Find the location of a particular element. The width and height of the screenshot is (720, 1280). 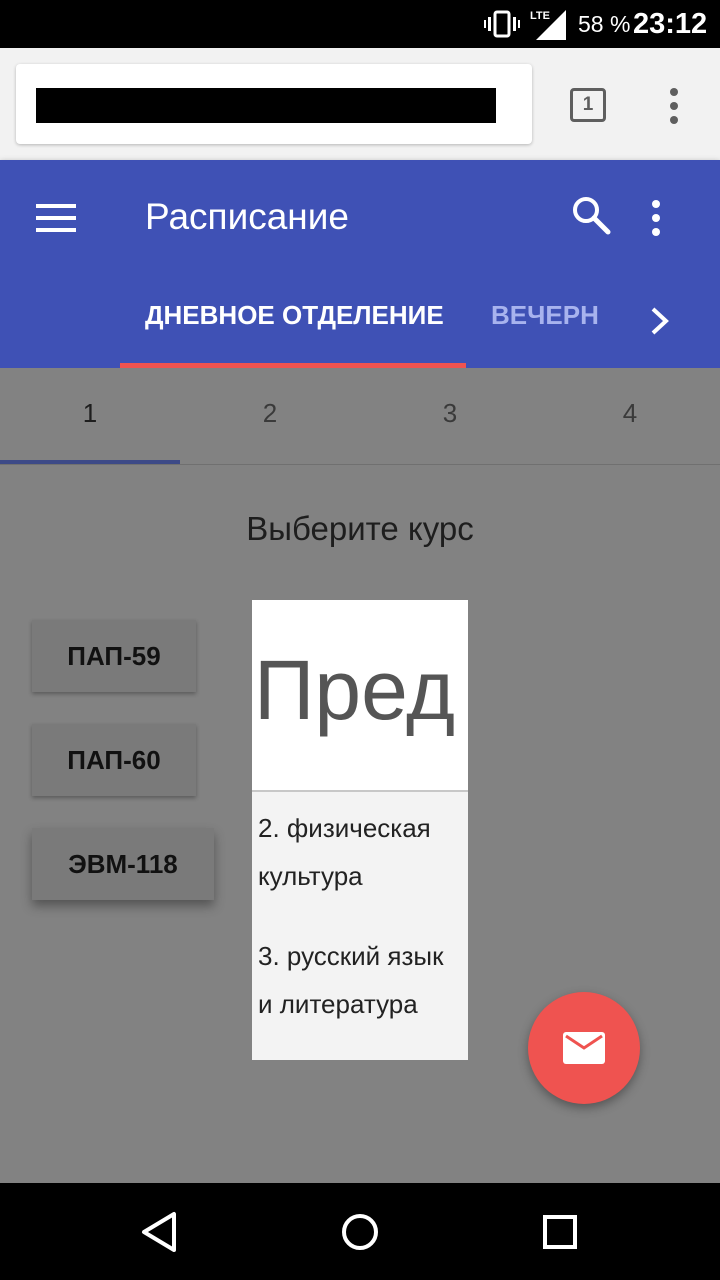

chevron-right-icon is located at coordinates (660, 321).